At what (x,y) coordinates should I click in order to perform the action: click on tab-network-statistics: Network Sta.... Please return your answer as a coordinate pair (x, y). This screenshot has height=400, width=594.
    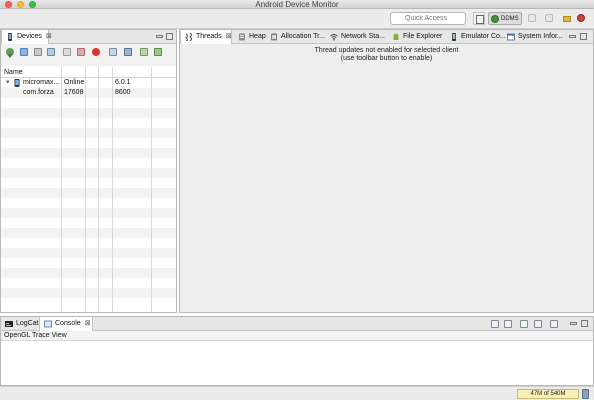
    Looking at the image, I should click on (357, 37).